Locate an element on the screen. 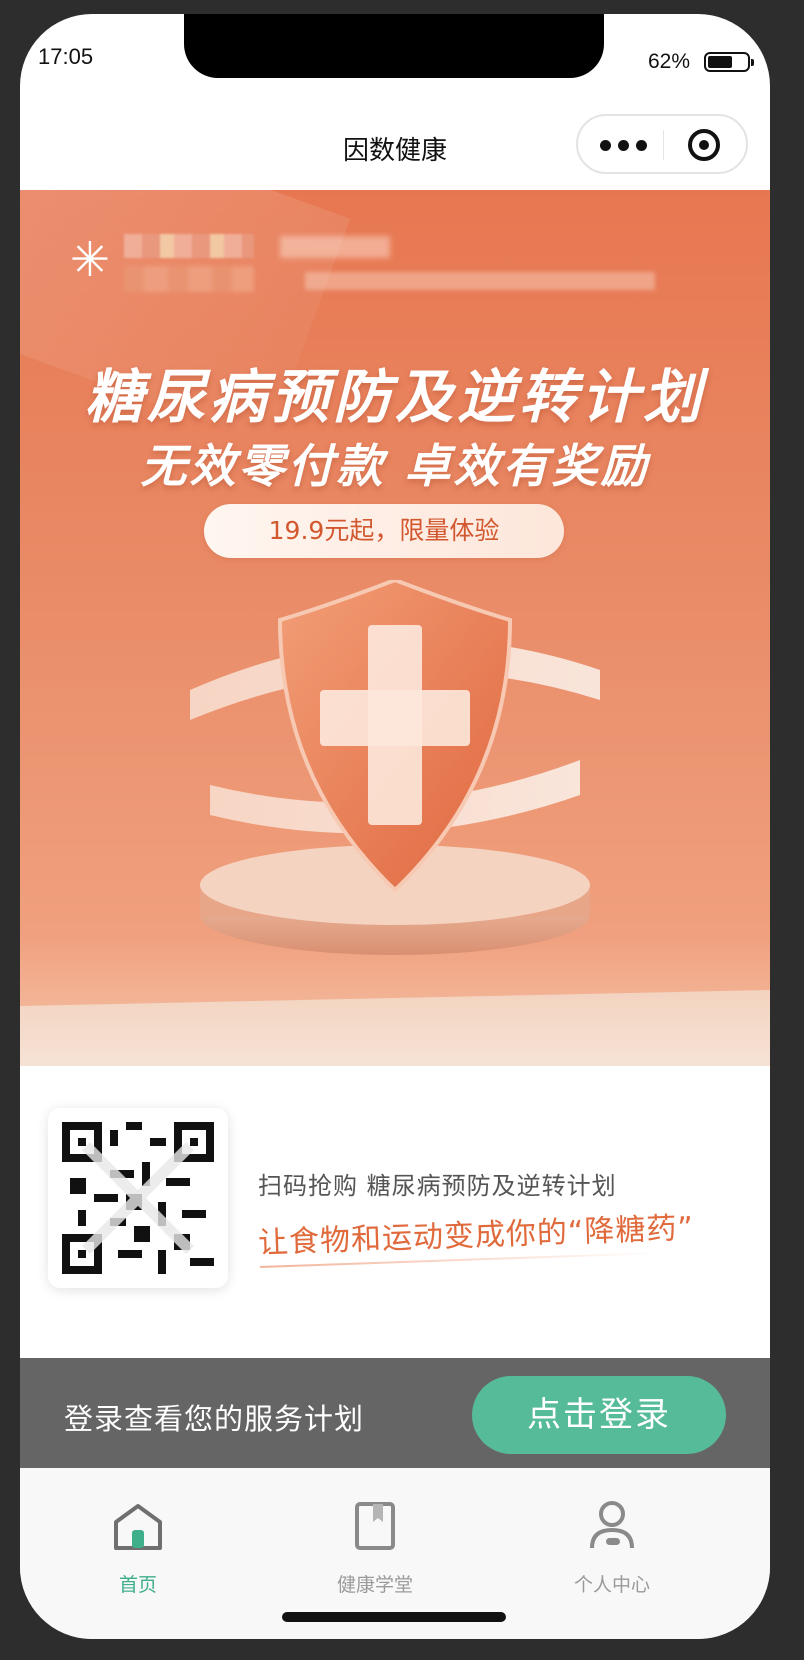  book-icon is located at coordinates (375, 1526).